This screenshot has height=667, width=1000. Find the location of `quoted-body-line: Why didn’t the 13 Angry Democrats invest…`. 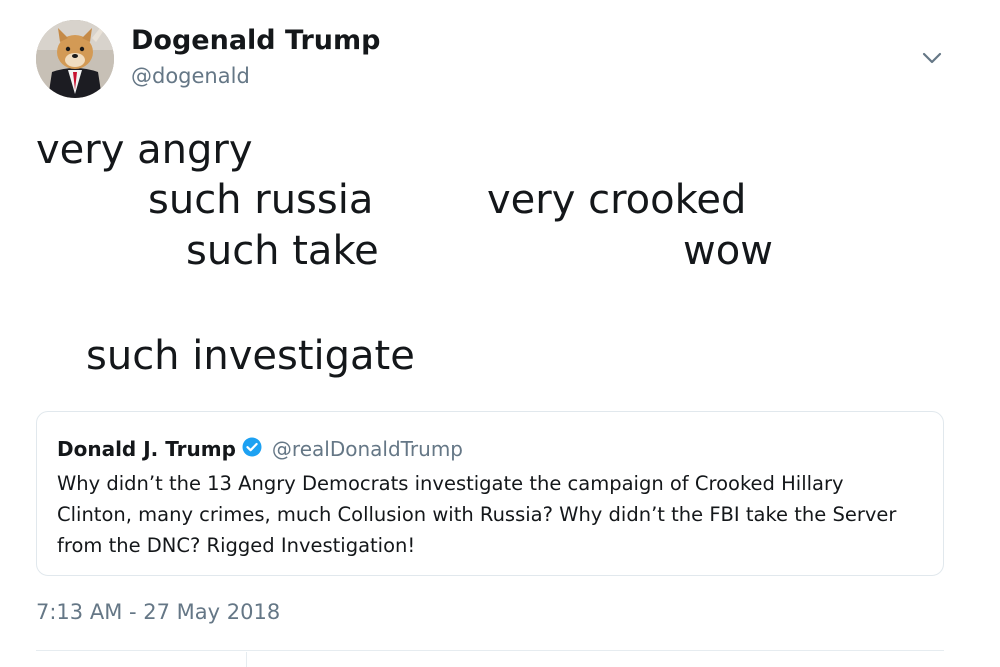

quoted-body-line: Why didn’t the 13 Angry Democrats invest… is located at coordinates (450, 483).